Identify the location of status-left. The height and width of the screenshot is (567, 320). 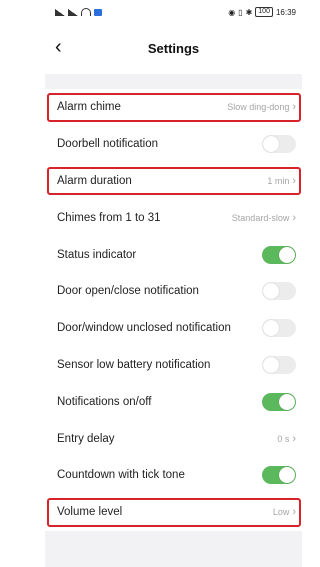
(73, 12).